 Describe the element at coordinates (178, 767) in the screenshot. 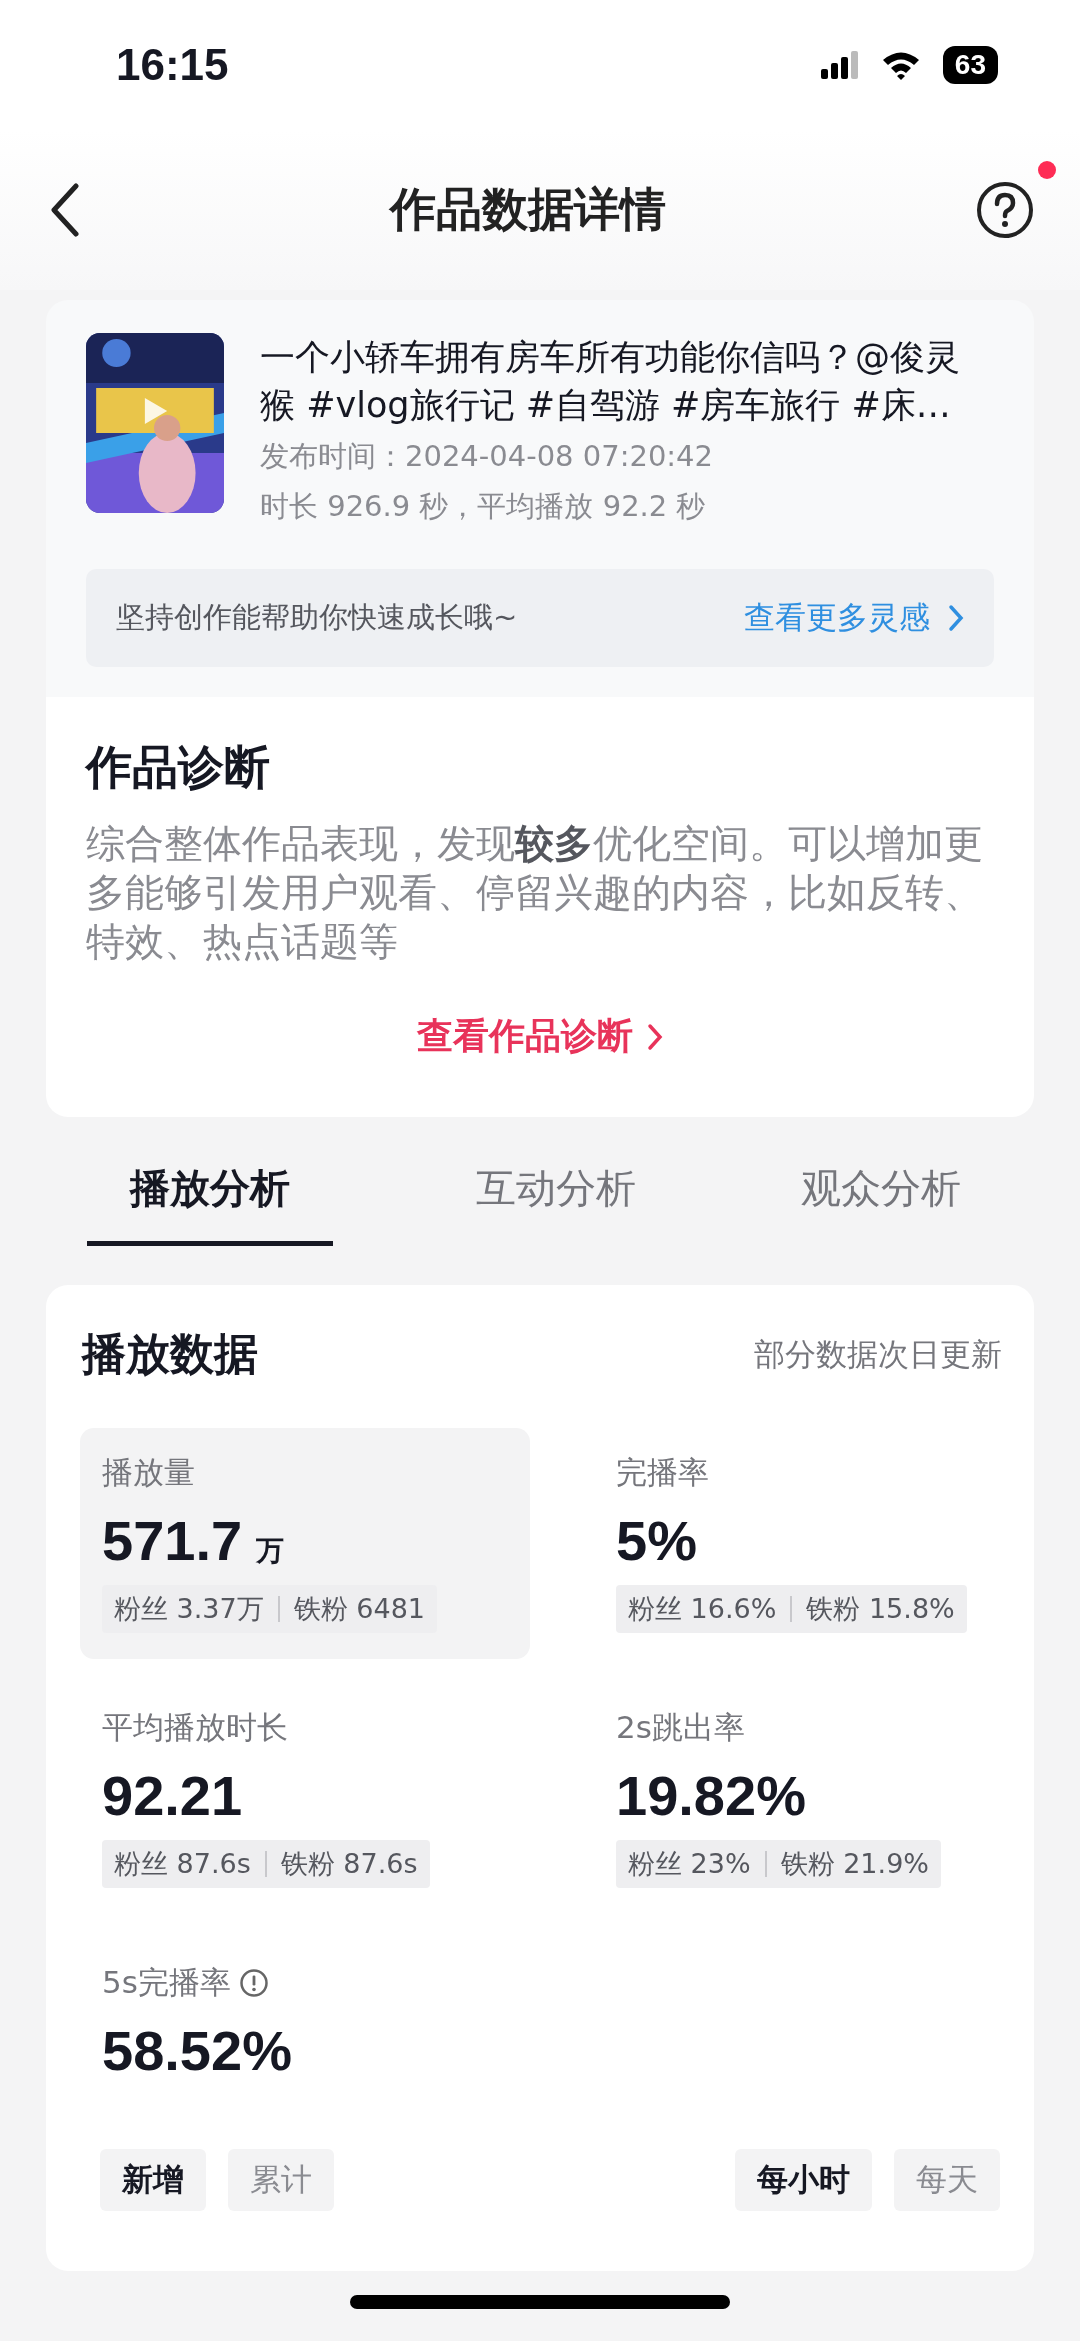

I see `section-title: 作品诊断` at that location.